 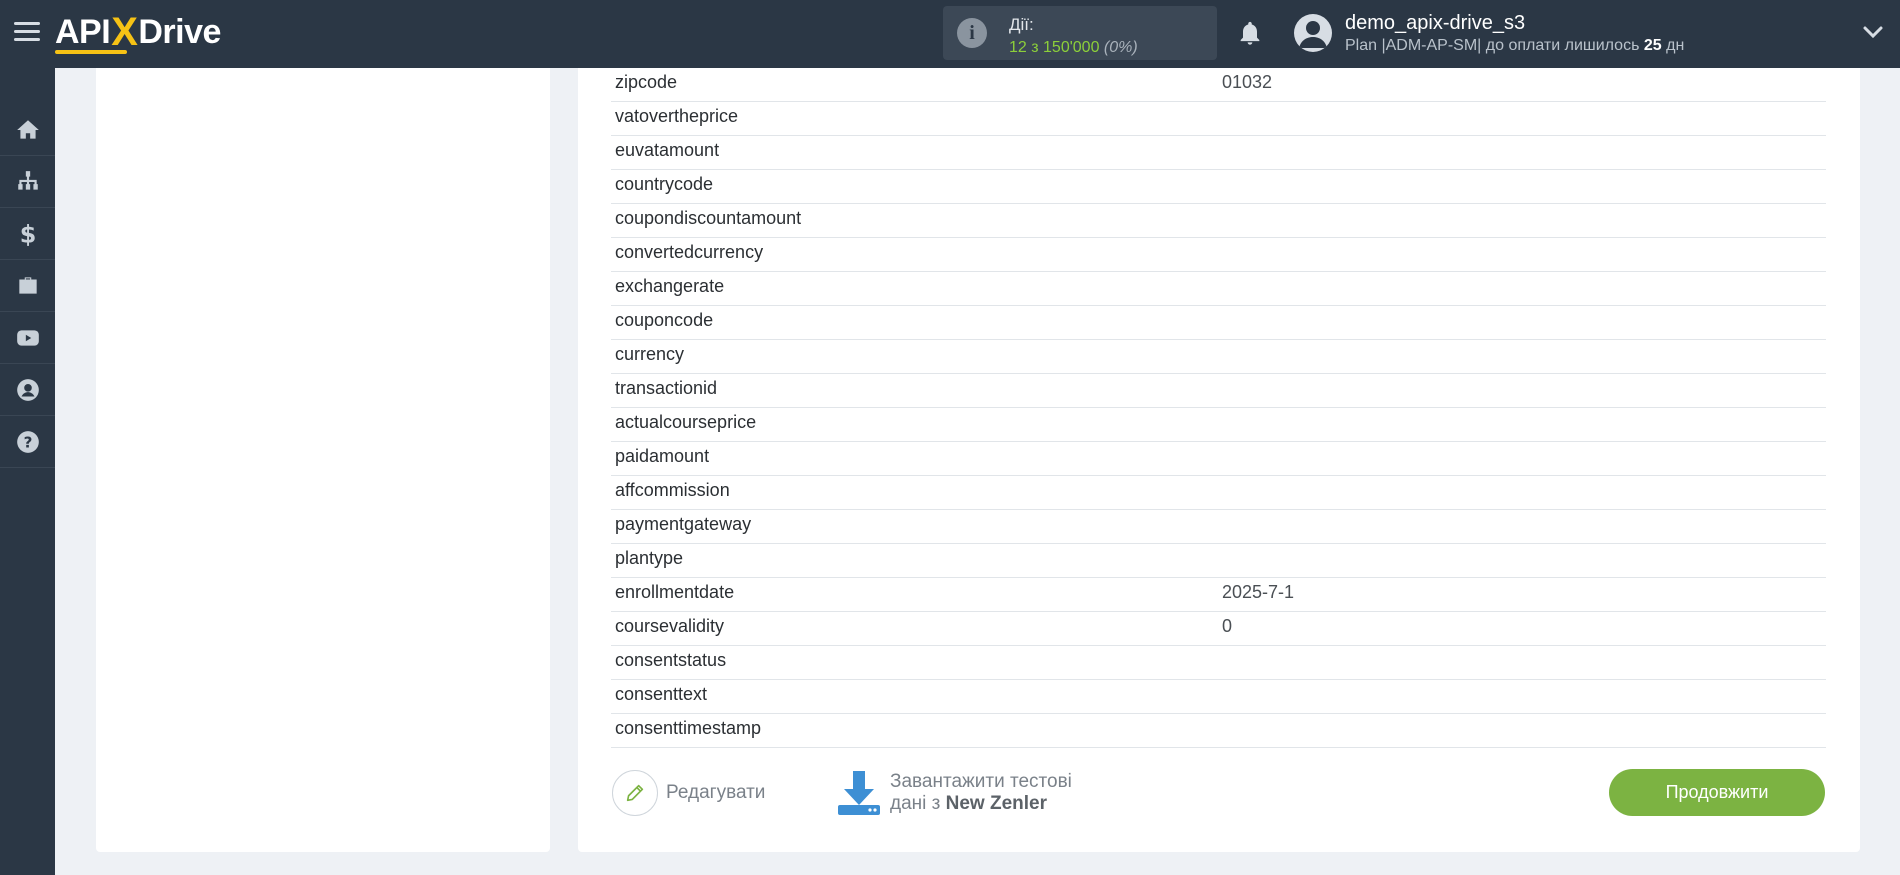 What do you see at coordinates (646, 82) in the screenshot?
I see `field-key: zipcode` at bounding box center [646, 82].